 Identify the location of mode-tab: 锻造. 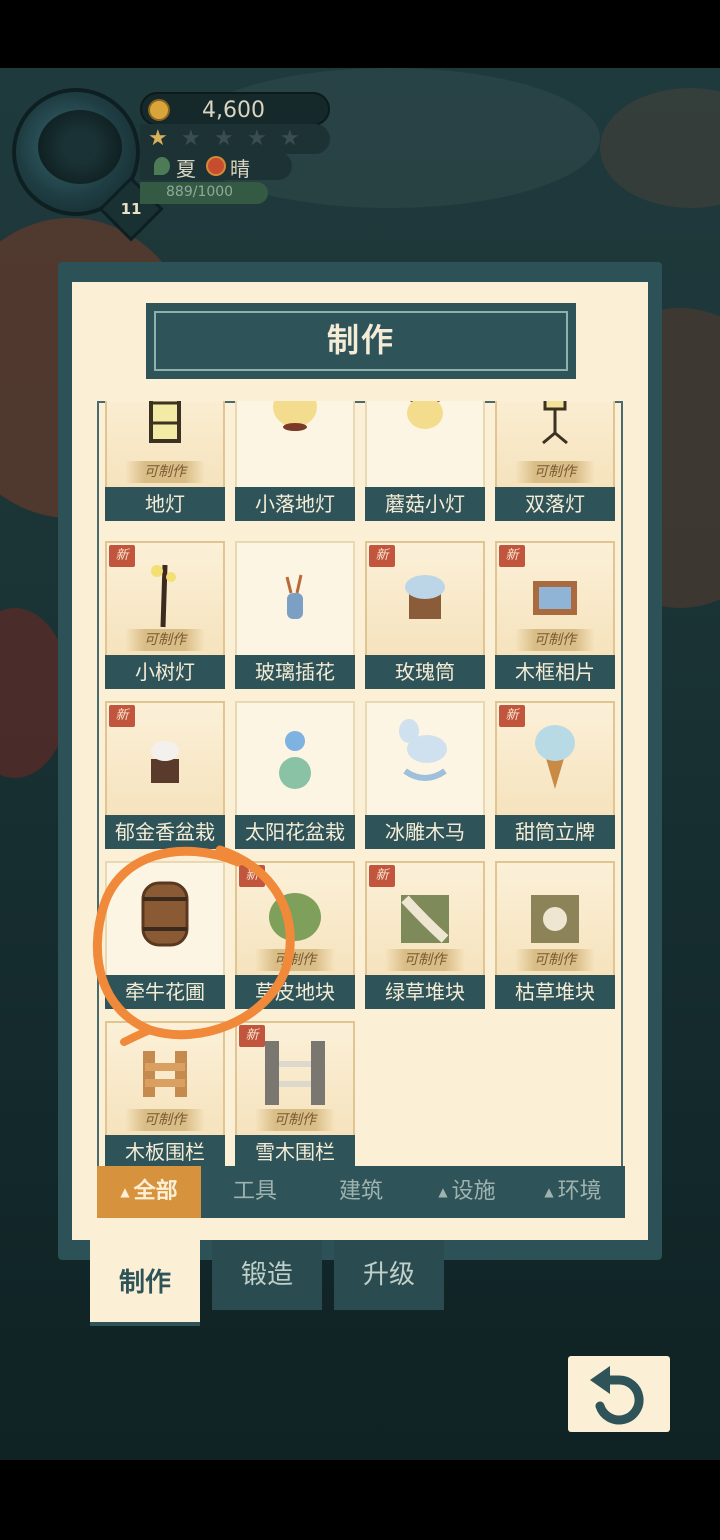
(267, 1275).